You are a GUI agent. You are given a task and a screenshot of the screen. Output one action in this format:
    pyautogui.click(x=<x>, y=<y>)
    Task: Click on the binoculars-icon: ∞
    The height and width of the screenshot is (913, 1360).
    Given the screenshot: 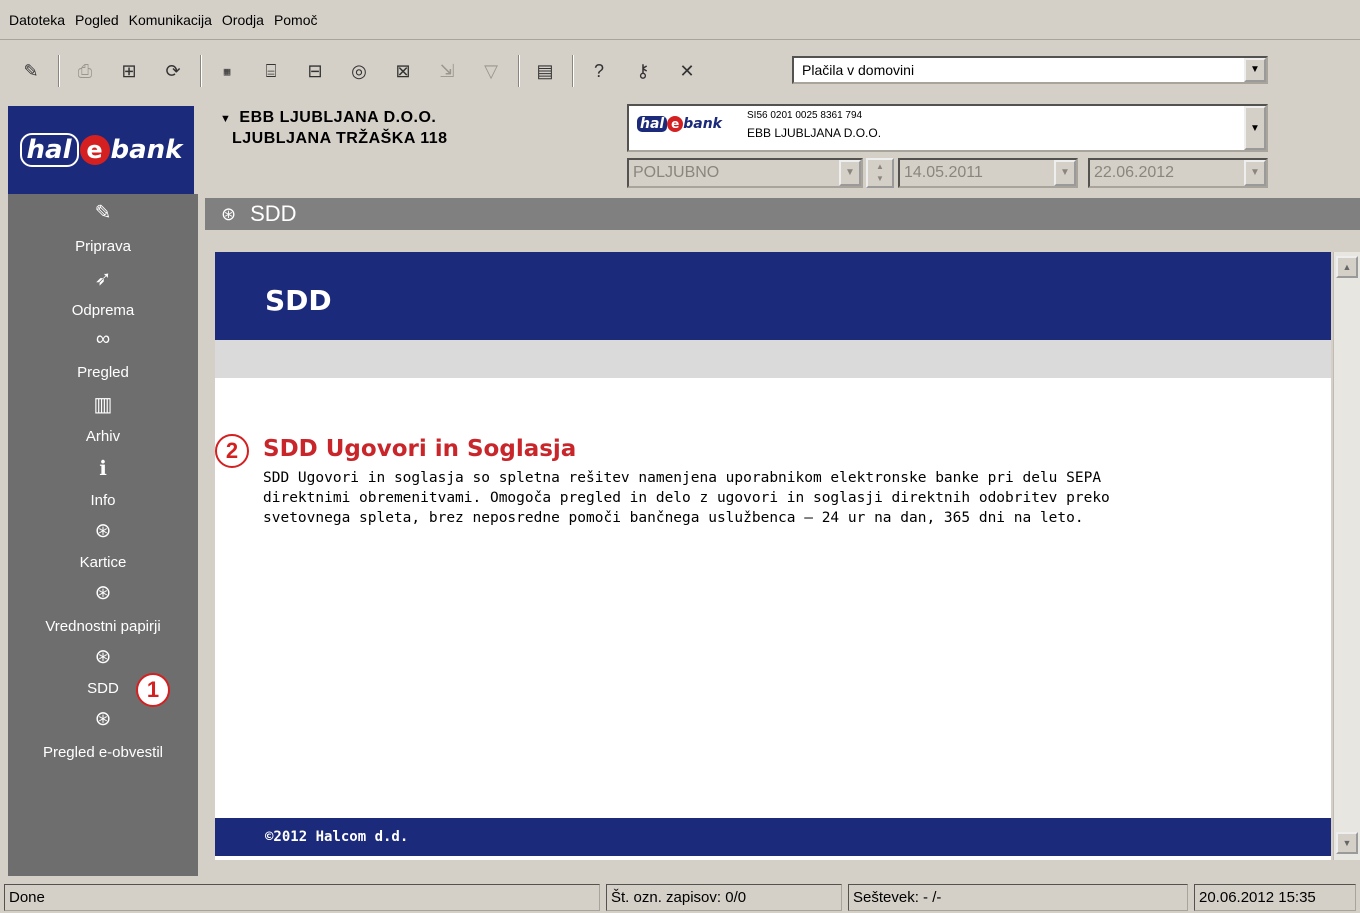 What is the action you would take?
    pyautogui.click(x=103, y=339)
    